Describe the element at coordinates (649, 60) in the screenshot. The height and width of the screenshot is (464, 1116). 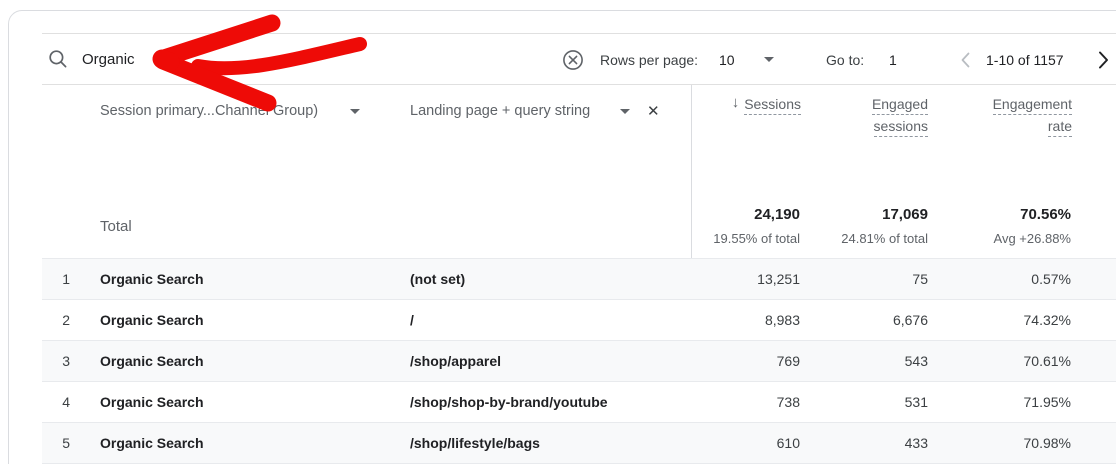
I see `rows-per-page-label: Rows per page:` at that location.